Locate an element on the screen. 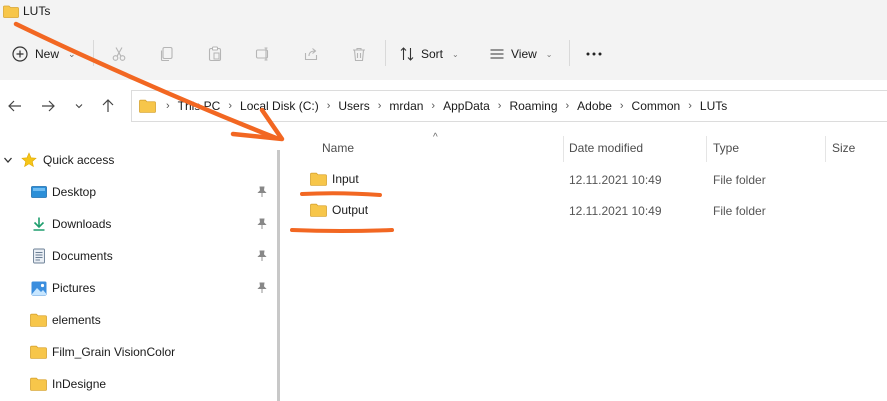 The width and height of the screenshot is (887, 401). share-icon is located at coordinates (311, 54).